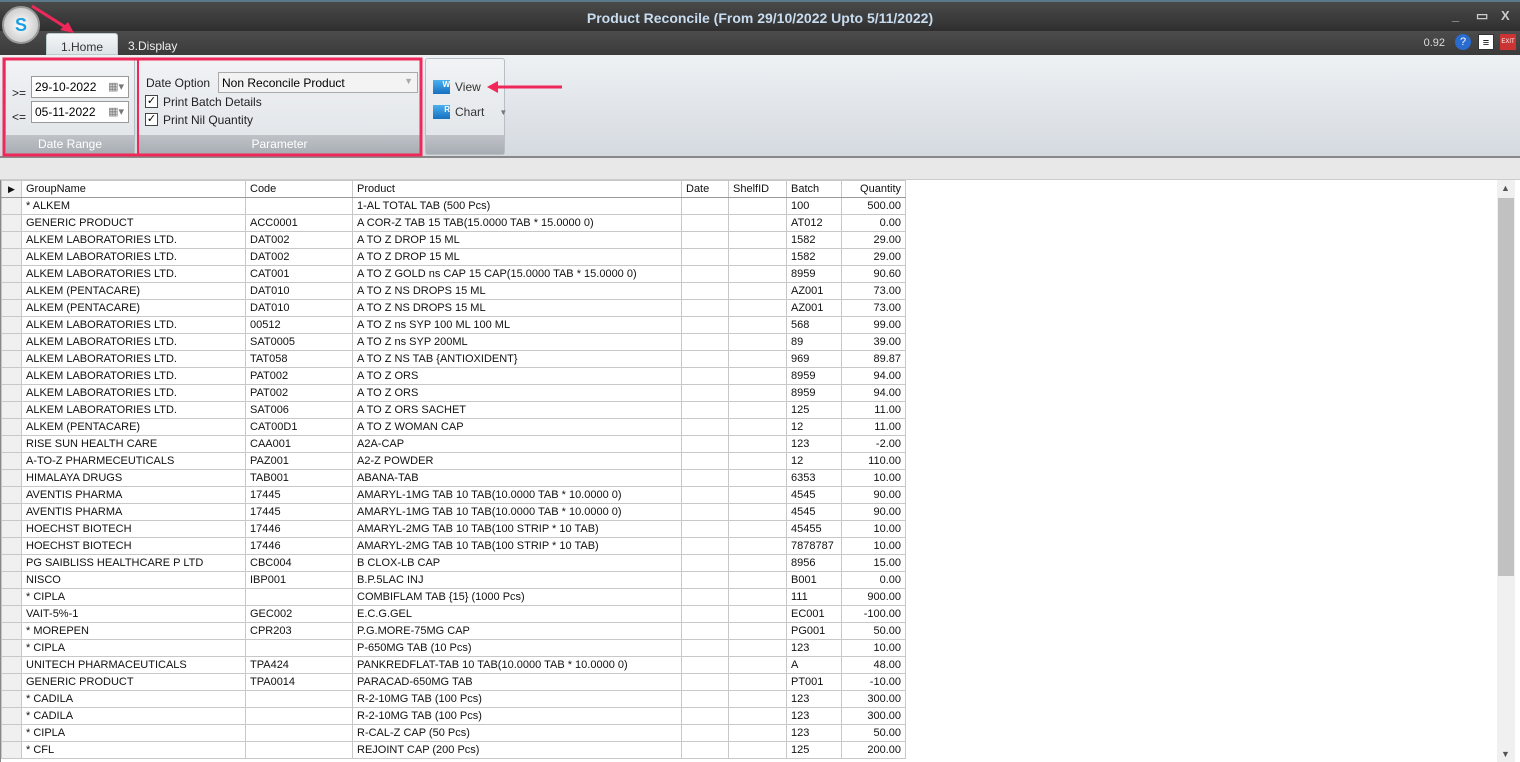 This screenshot has width=1520, height=762. What do you see at coordinates (116, 86) in the screenshot?
I see `calendar-icon: ▦▾` at bounding box center [116, 86].